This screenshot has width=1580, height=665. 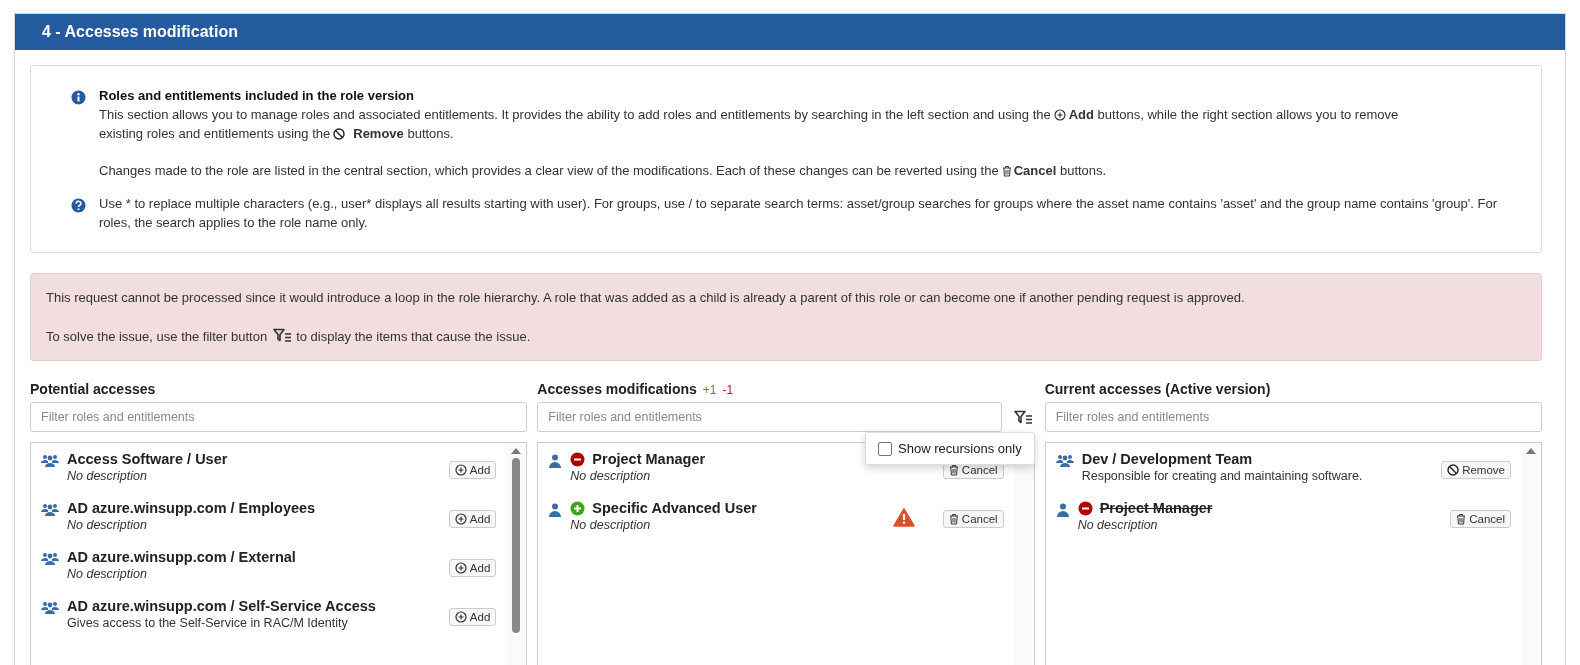 I want to click on info-heading: Roles and entitlements included in the role version, so click(x=257, y=96).